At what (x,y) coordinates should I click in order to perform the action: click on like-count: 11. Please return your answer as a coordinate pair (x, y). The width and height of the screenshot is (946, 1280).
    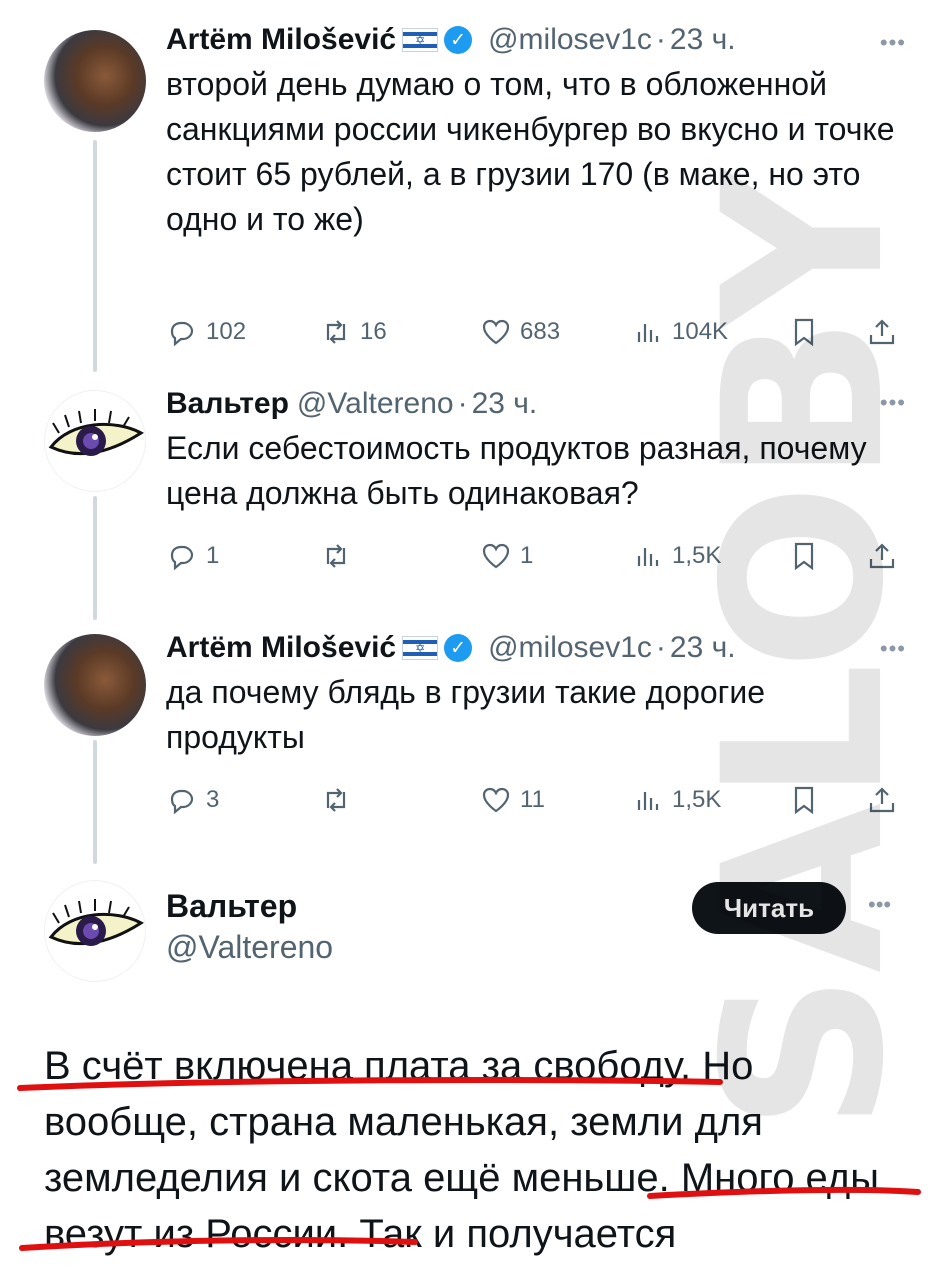
    Looking at the image, I should click on (532, 799).